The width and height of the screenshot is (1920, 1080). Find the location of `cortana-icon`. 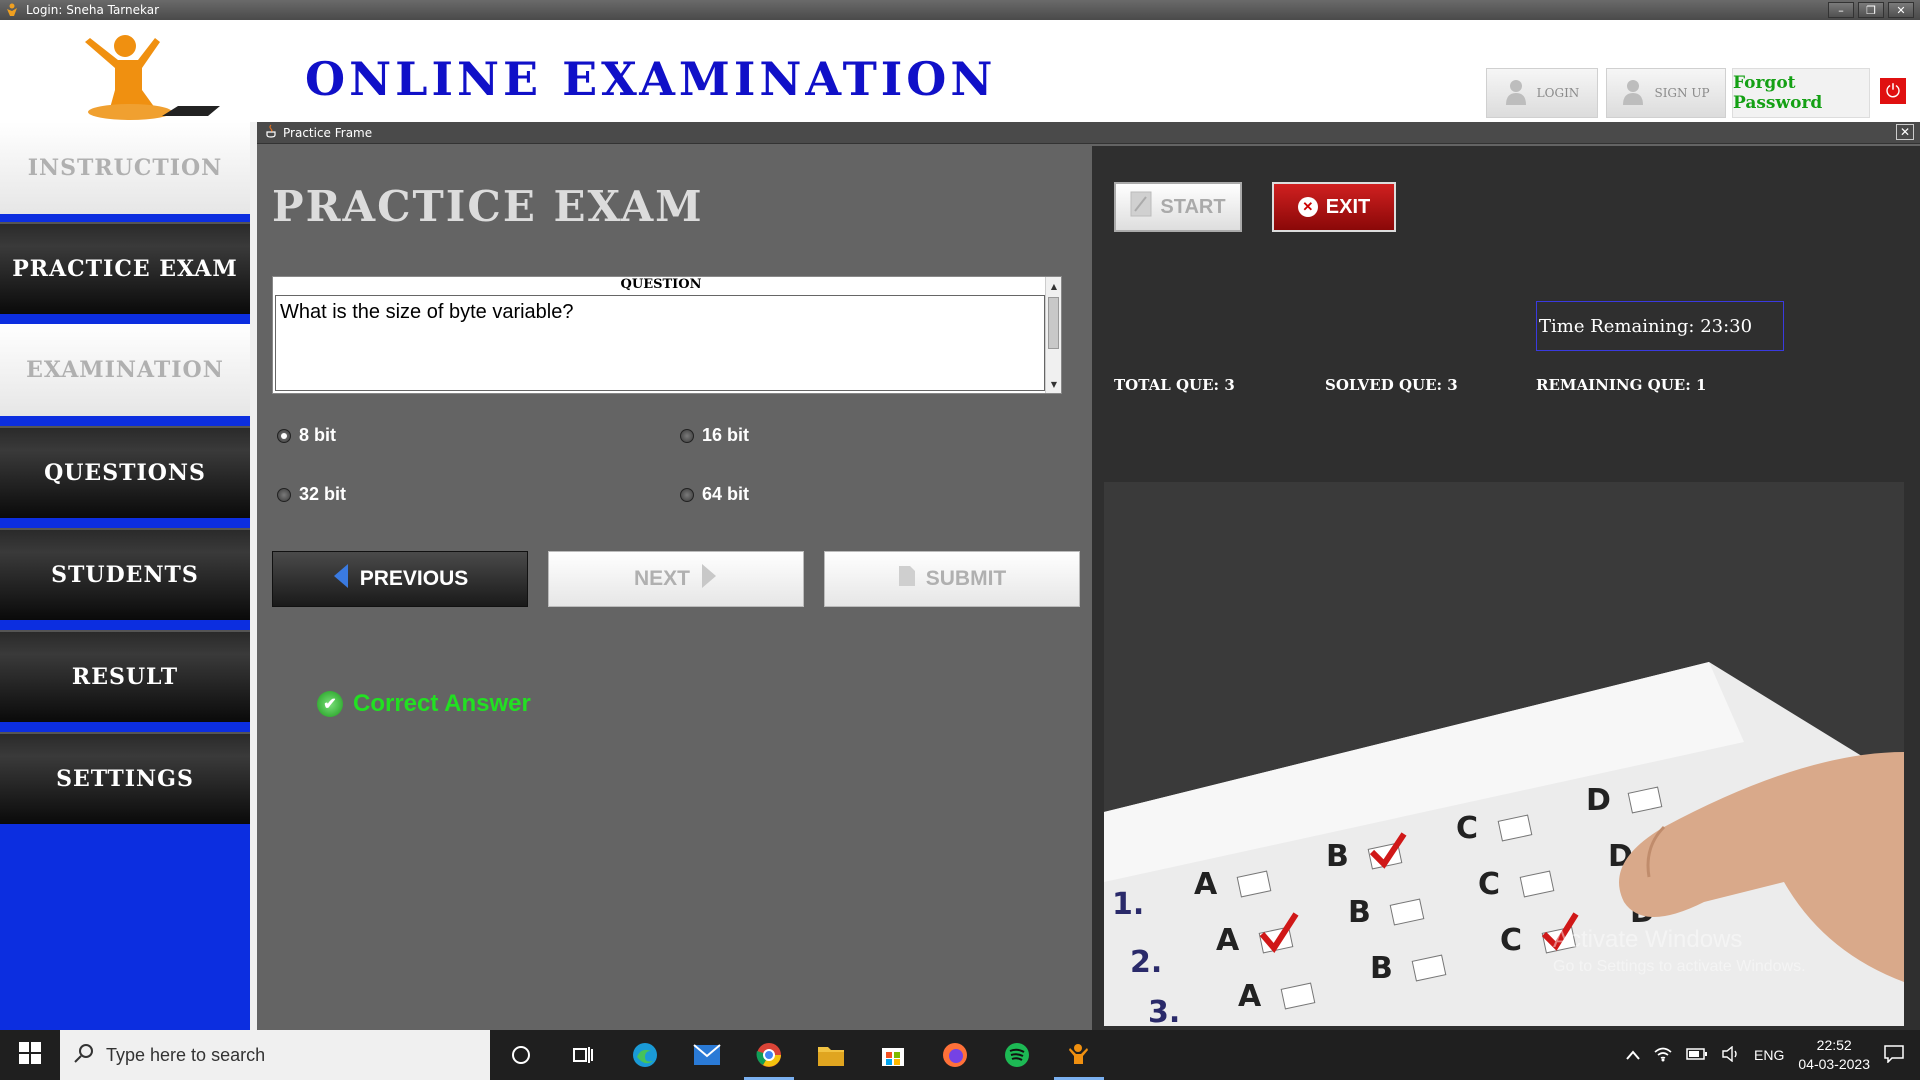

cortana-icon is located at coordinates (521, 1055).